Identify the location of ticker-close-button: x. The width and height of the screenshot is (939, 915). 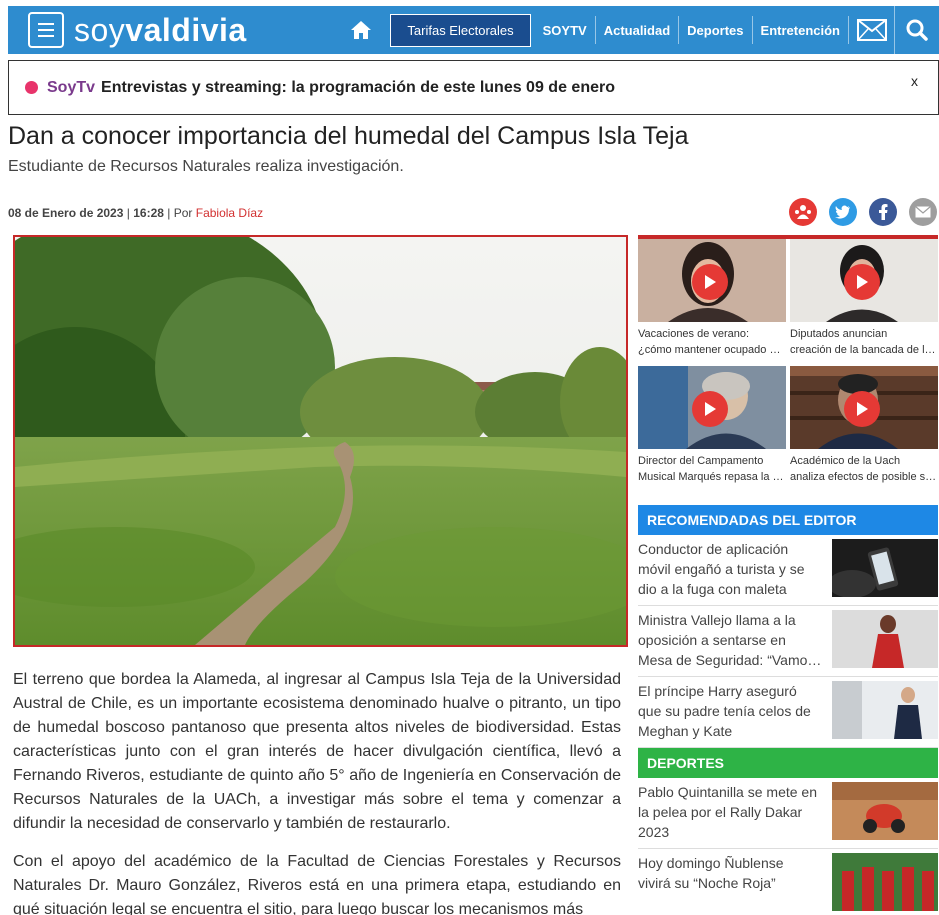
(914, 81).